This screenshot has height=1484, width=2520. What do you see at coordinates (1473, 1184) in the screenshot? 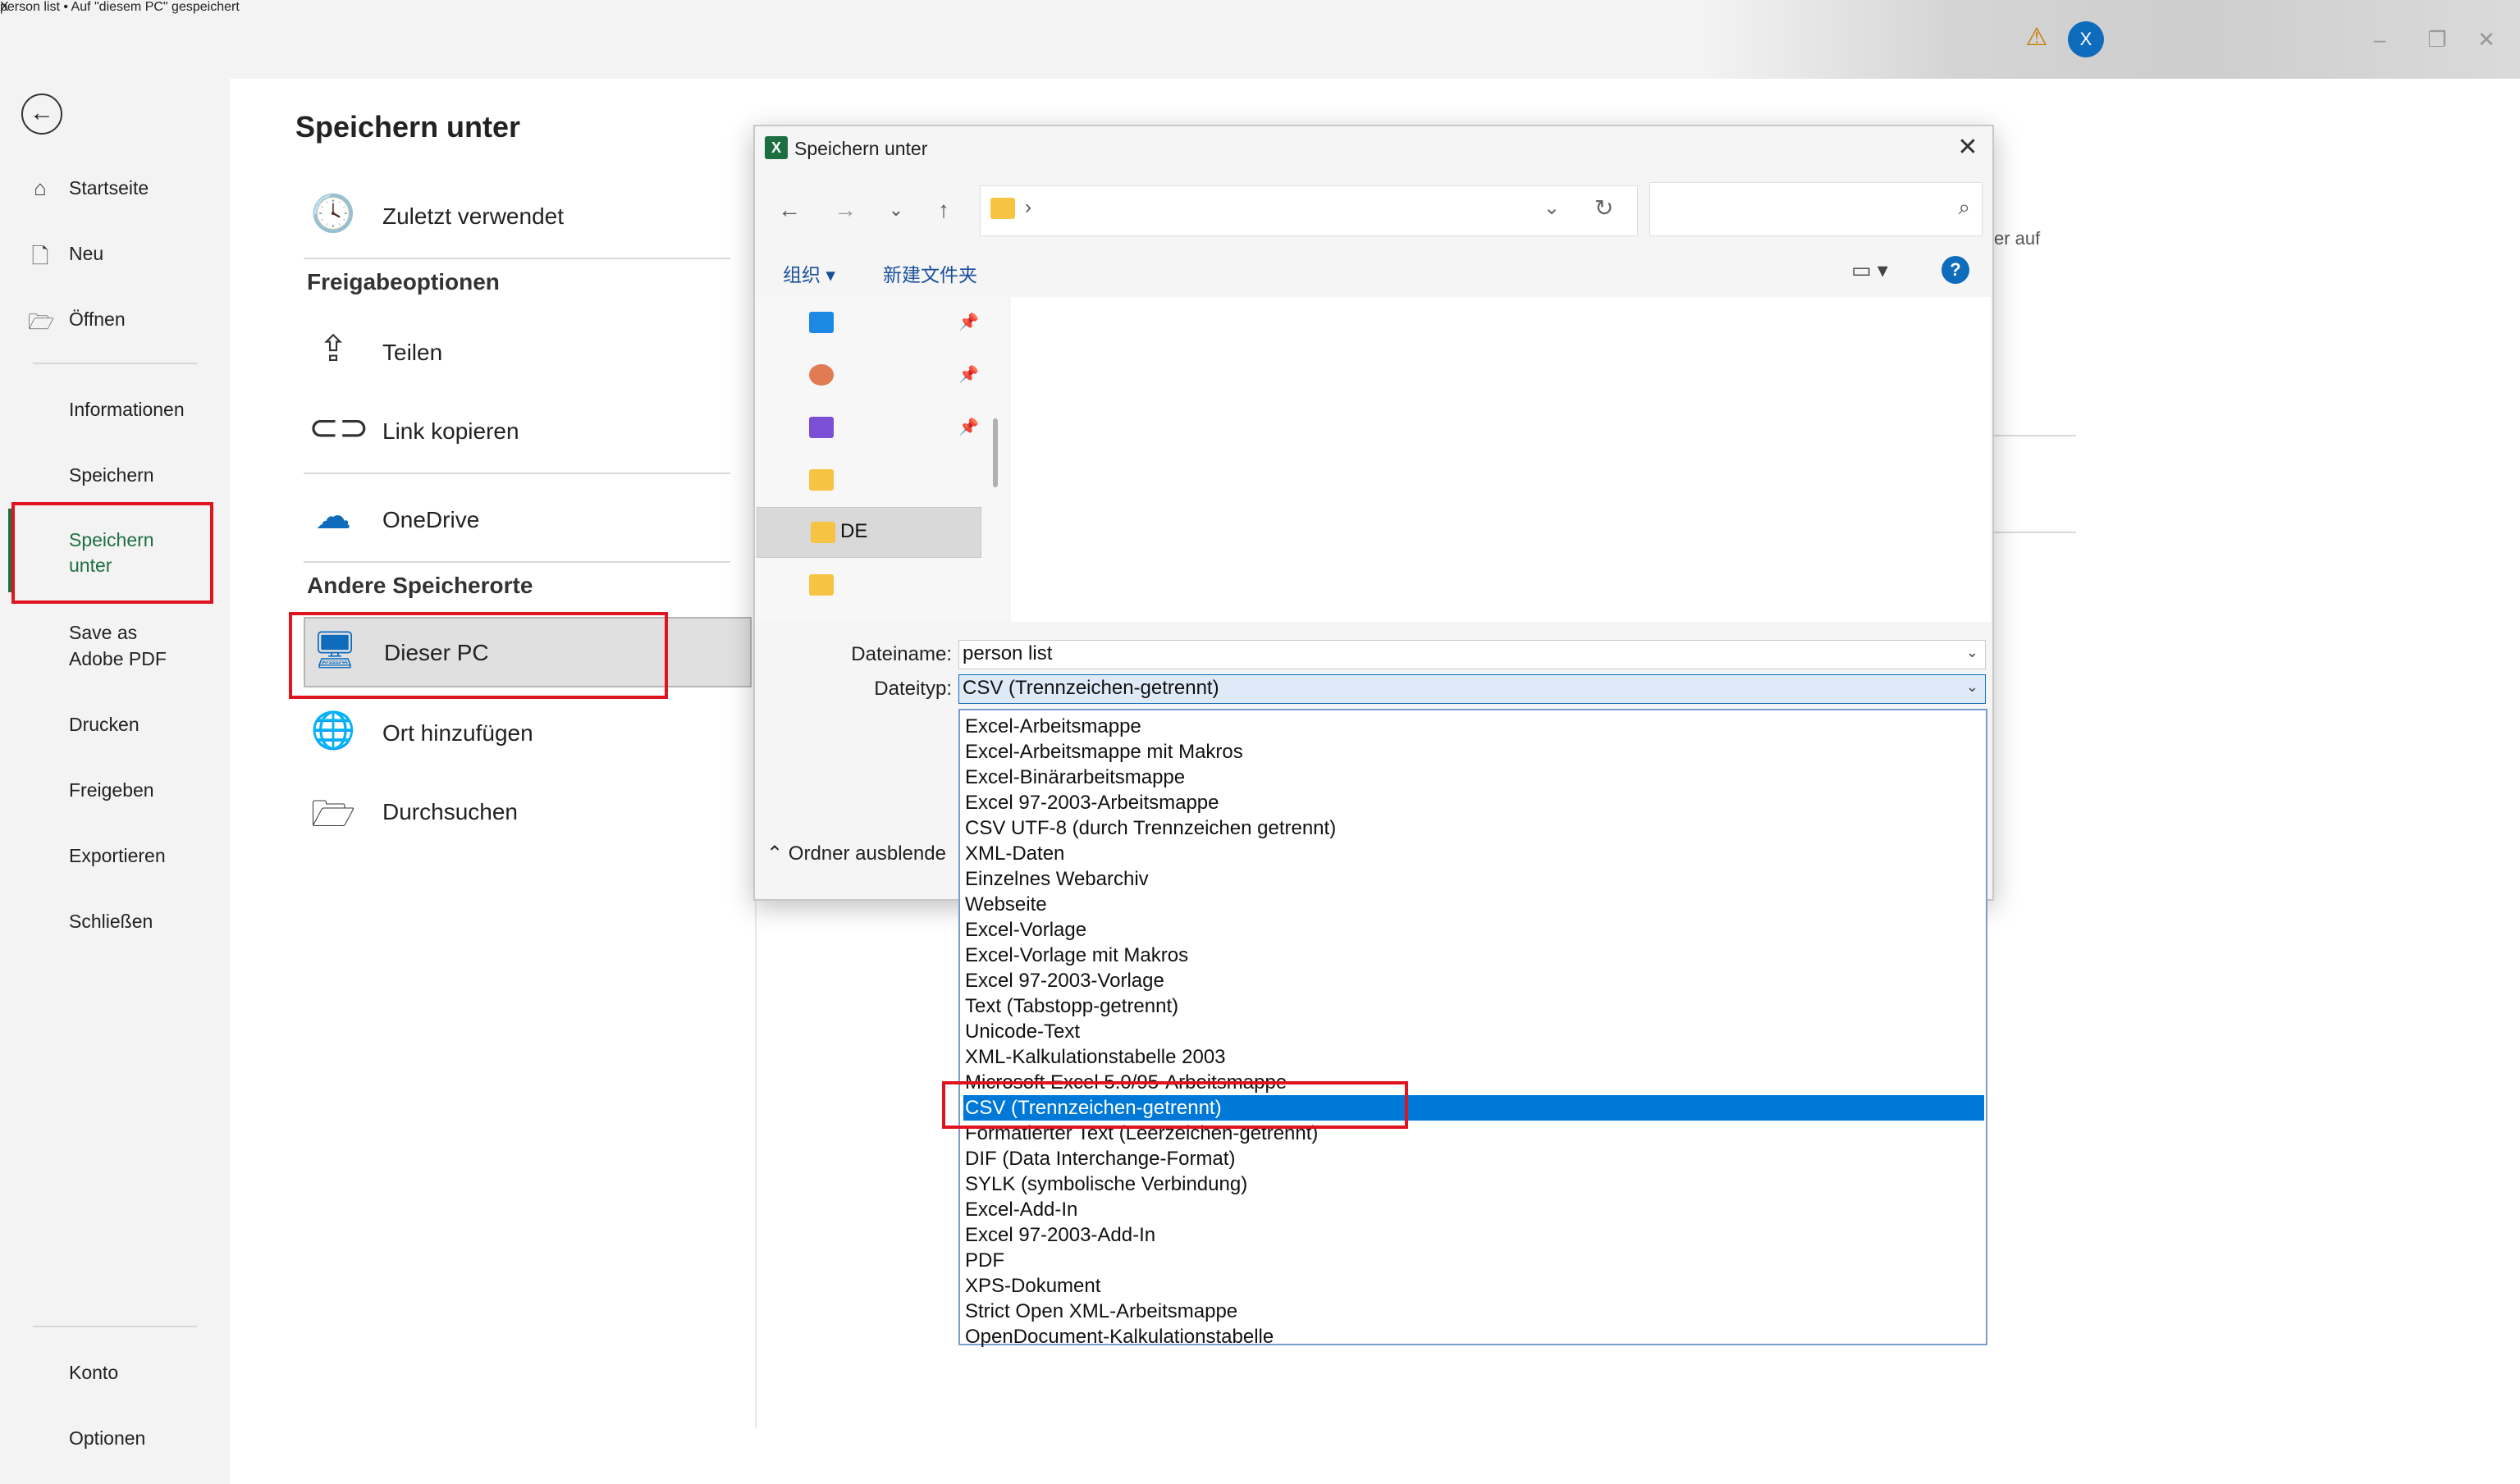
I see `filetype-option: SYLK (symbolische Verbindung)` at bounding box center [1473, 1184].